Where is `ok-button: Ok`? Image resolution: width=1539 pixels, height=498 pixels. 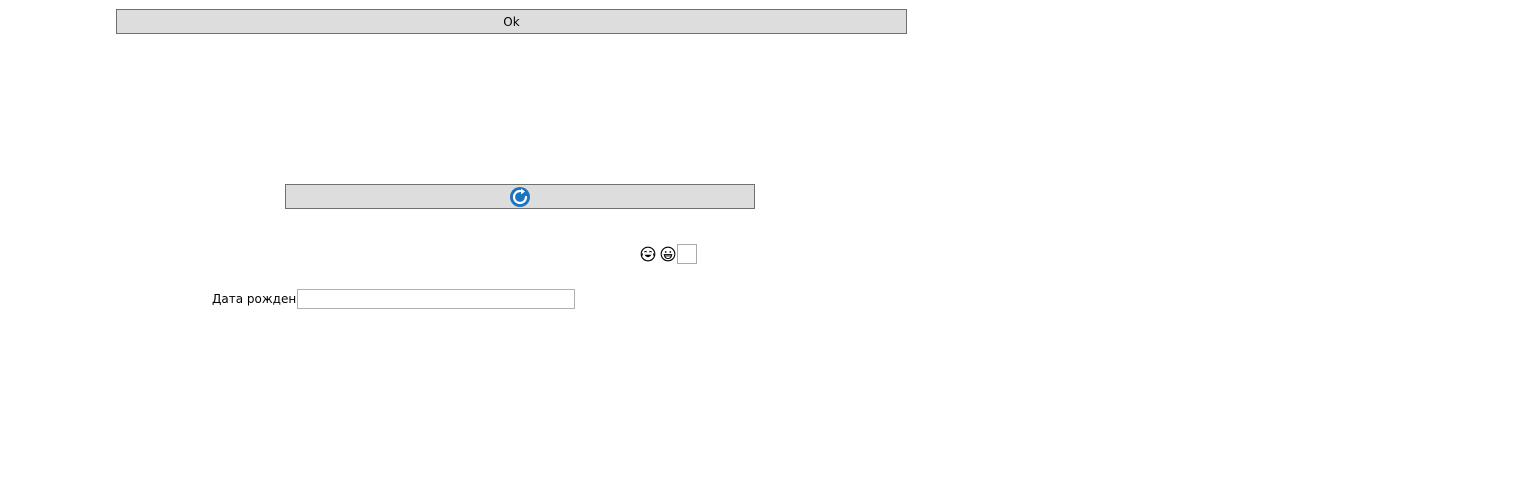 ok-button: Ok is located at coordinates (511, 21).